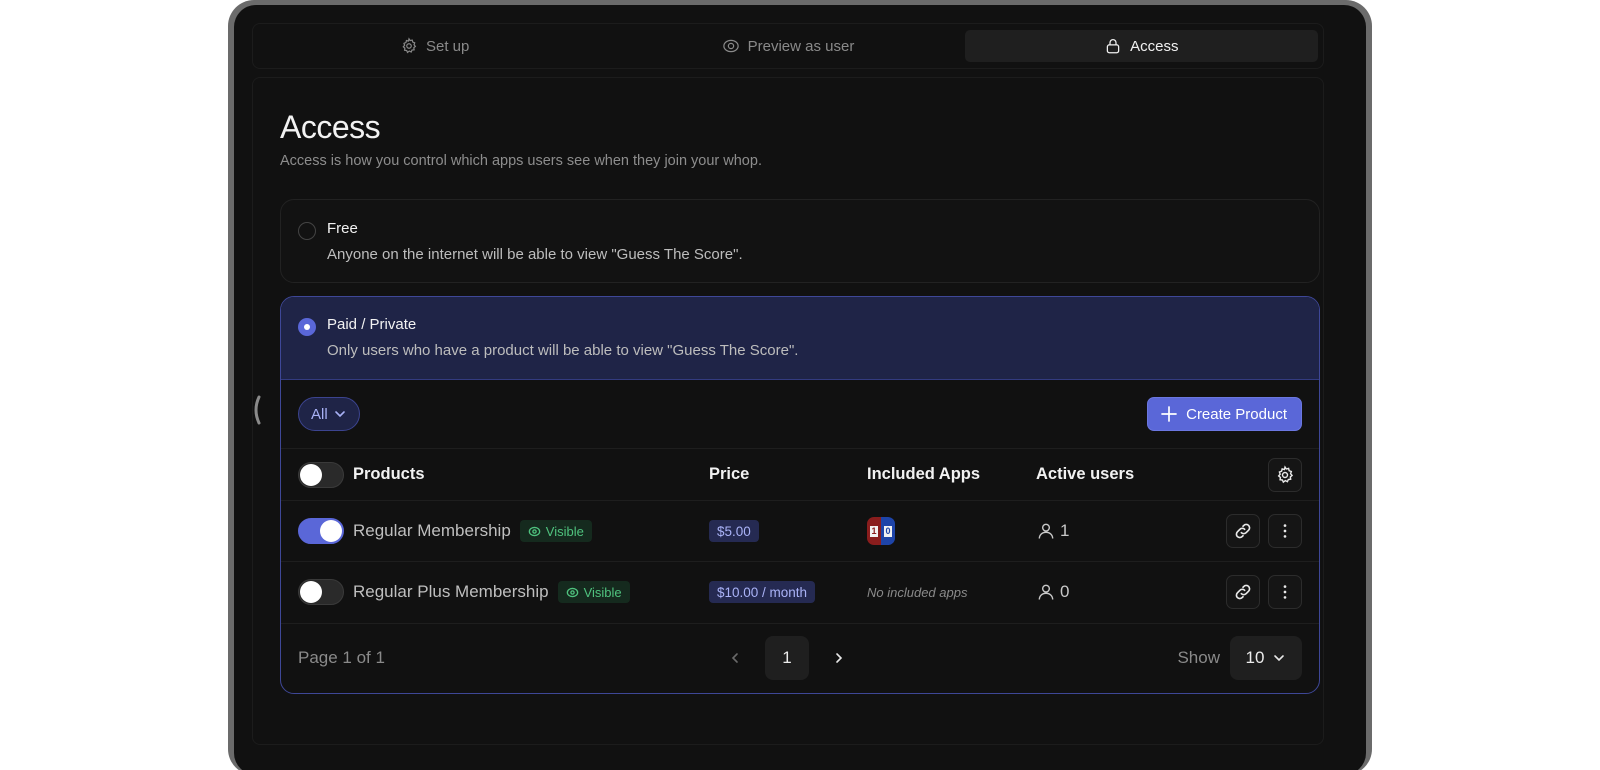 The height and width of the screenshot is (770, 1600). I want to click on active-users-count: 1, so click(1065, 530).